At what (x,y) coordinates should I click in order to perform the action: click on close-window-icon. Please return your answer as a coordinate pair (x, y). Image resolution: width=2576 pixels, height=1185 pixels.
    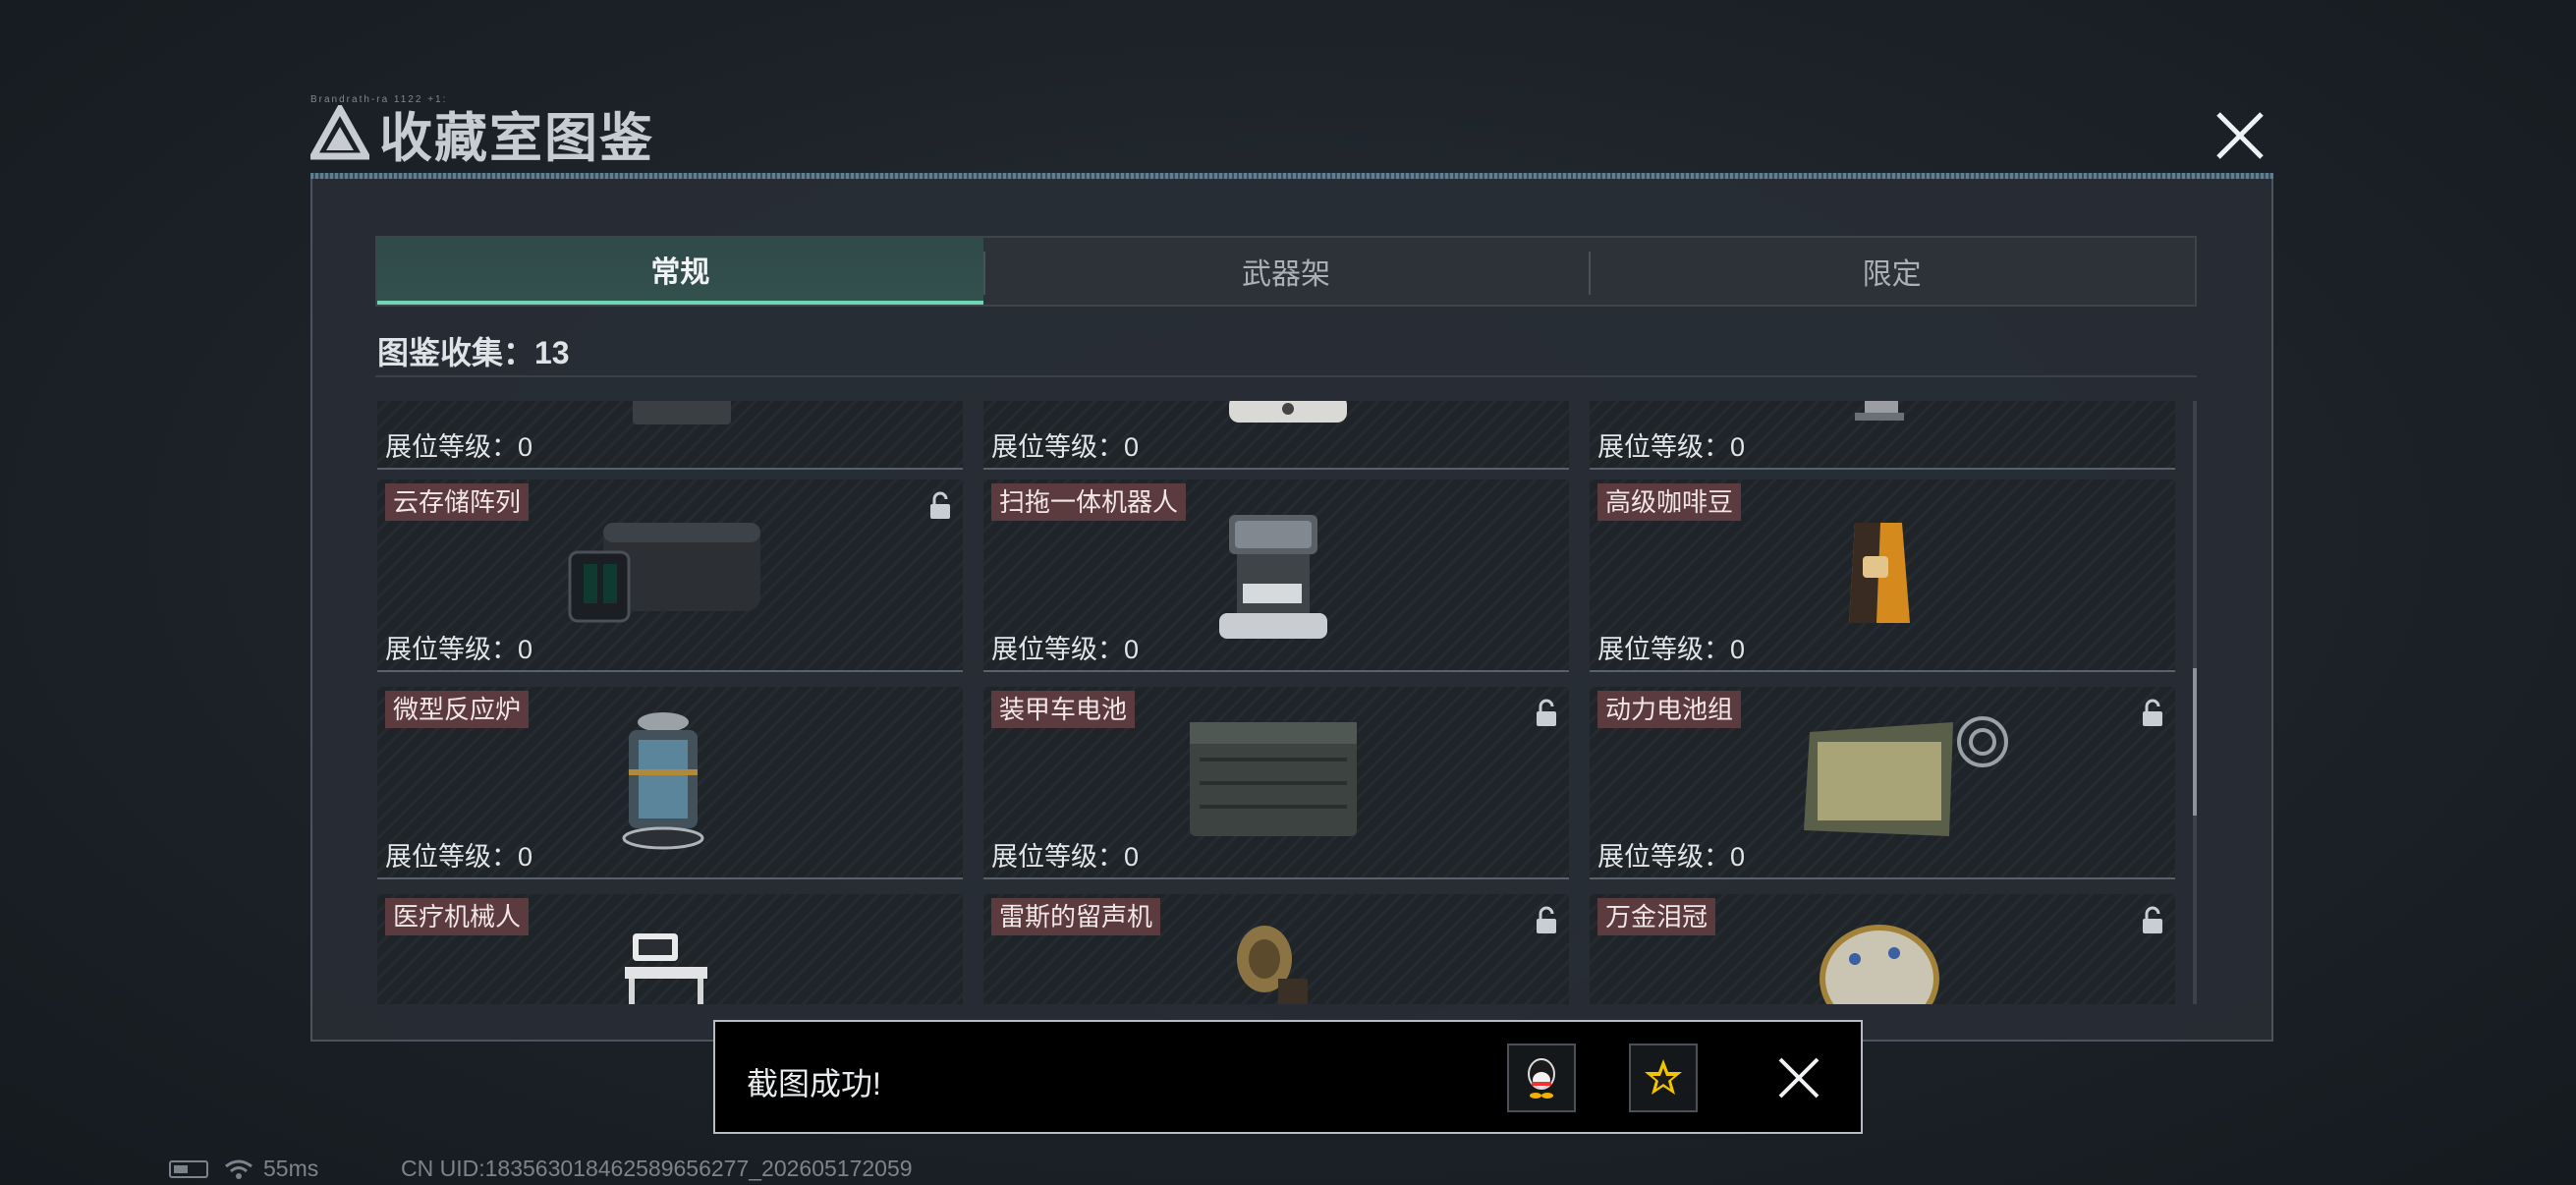
    Looking at the image, I should click on (2240, 136).